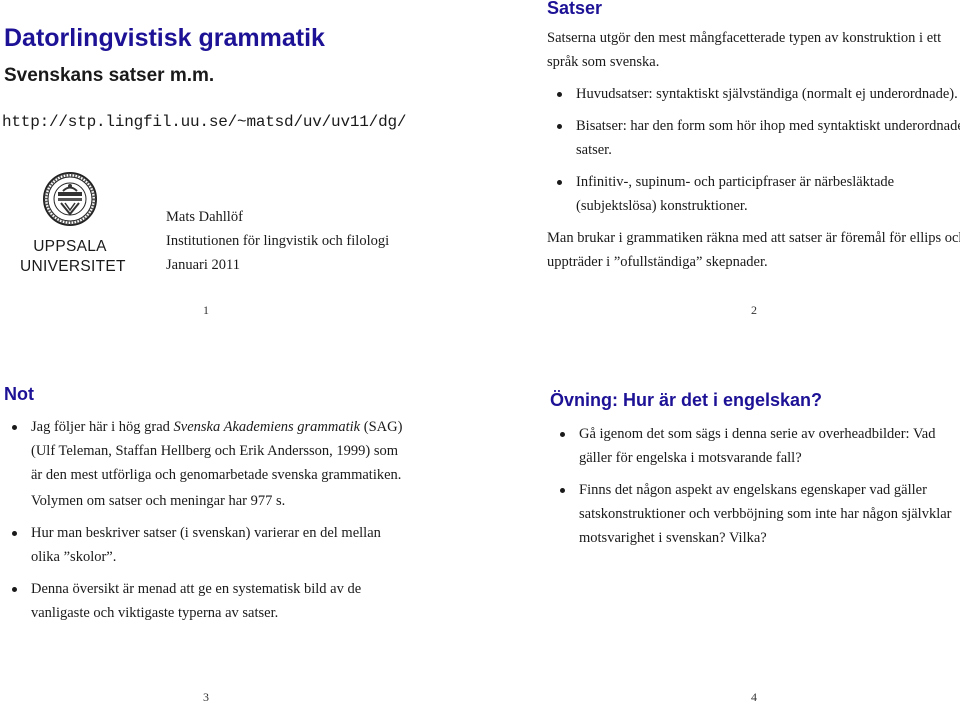  Describe the element at coordinates (686, 400) in the screenshot. I see `slide-title: Övning: Hur är det i engelskan?` at that location.